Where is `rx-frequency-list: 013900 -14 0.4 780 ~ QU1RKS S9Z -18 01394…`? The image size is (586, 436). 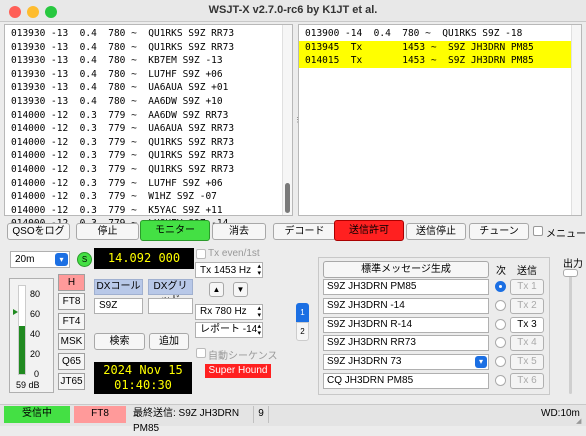 rx-frequency-list: 013900 -14 0.4 780 ~ QU1RKS S9Z -18 01394… is located at coordinates (440, 46).